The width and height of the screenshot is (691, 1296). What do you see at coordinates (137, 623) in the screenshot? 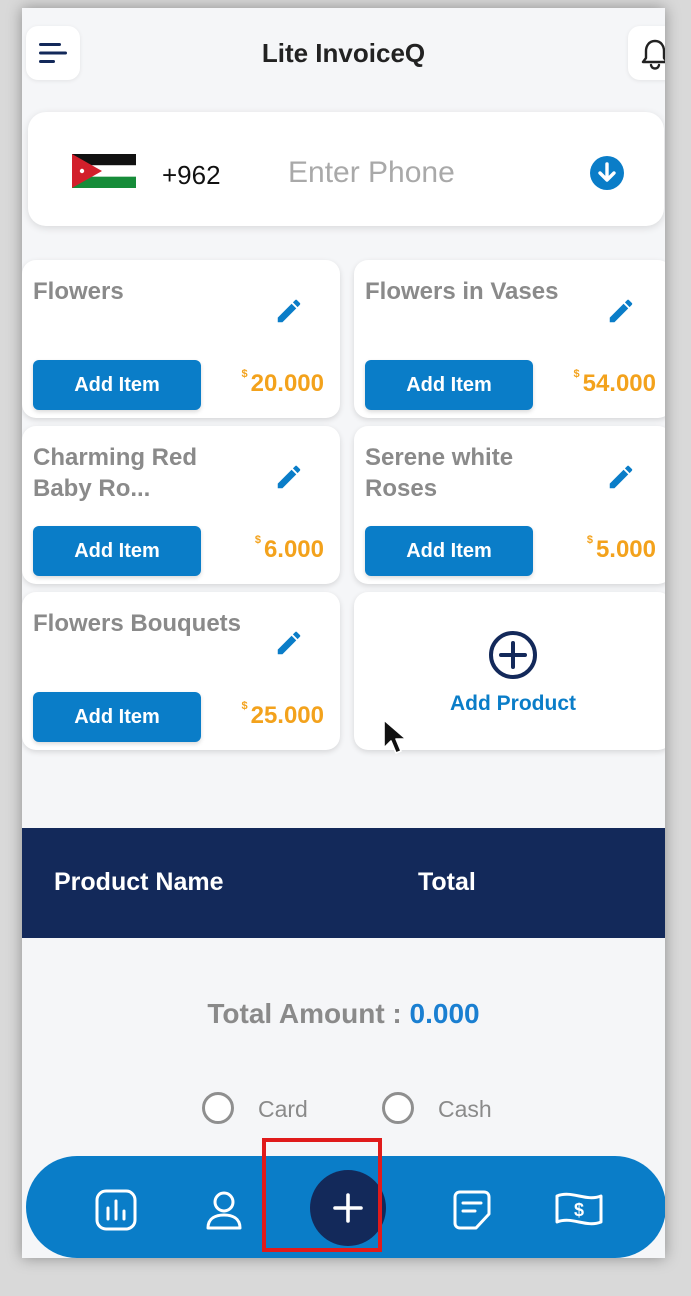
I see `product-name: Flowers Bouquets` at bounding box center [137, 623].